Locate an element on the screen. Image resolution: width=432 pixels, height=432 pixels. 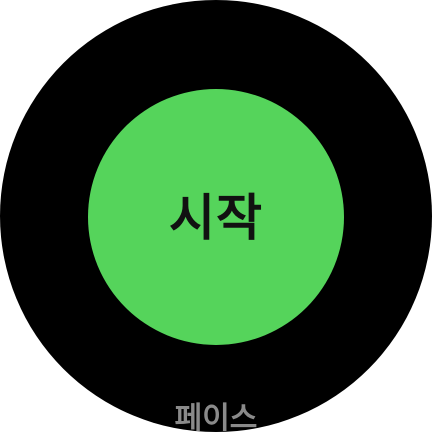
start-button-label: 시작 is located at coordinates (216, 218).